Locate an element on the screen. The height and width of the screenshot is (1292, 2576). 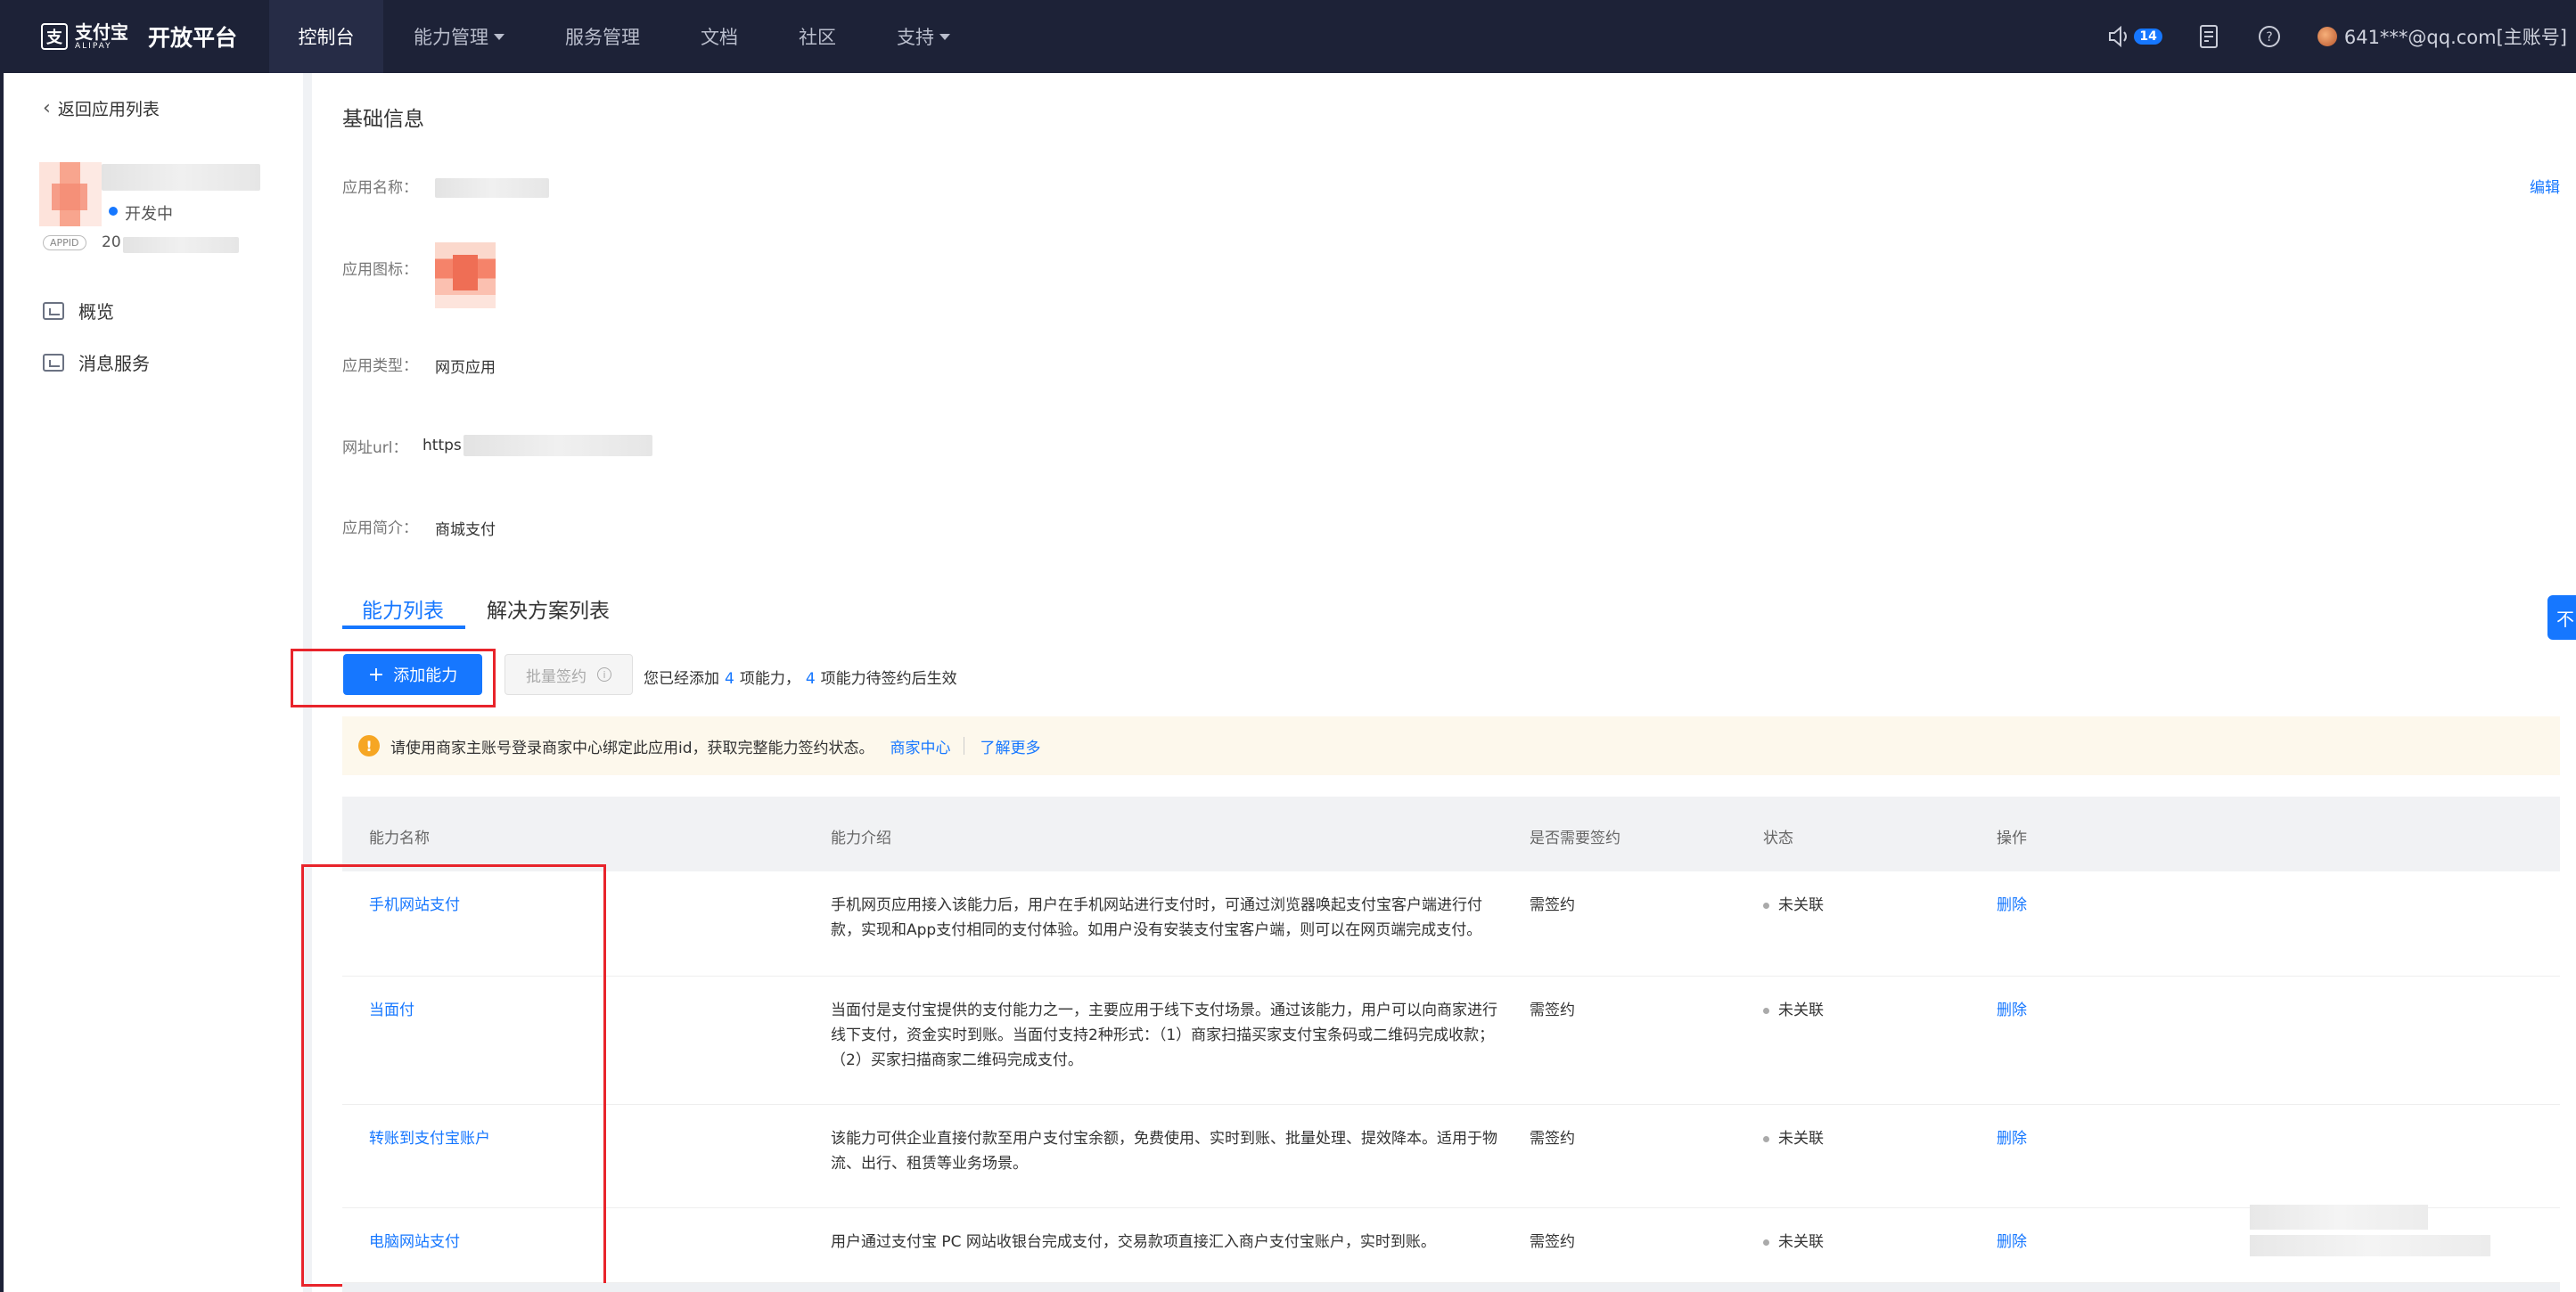
nav-support-label: 支持 is located at coordinates (915, 37).